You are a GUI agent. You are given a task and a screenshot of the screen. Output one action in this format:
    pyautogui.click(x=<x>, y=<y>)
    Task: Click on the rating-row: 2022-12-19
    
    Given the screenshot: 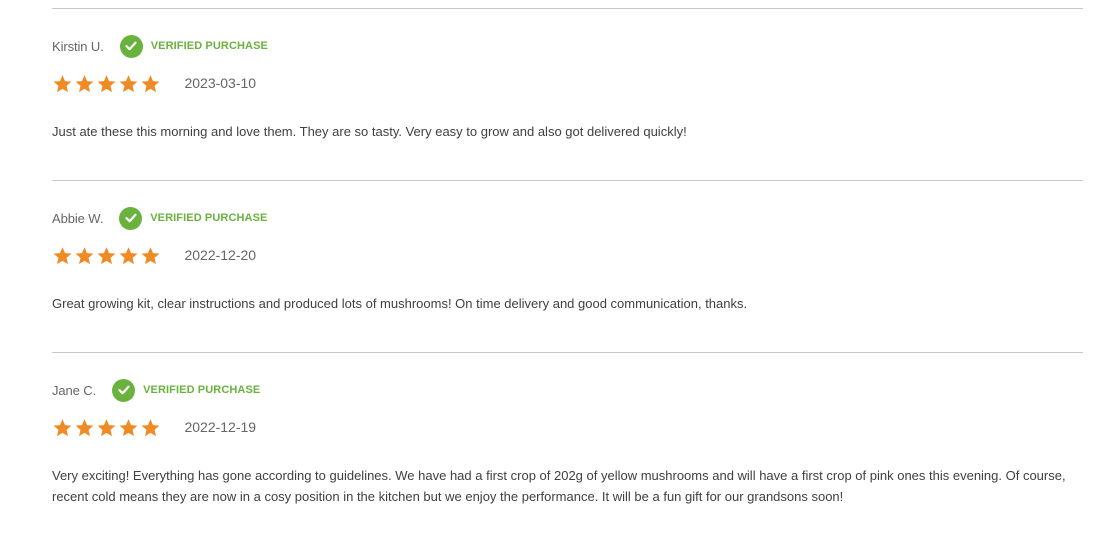 What is the action you would take?
    pyautogui.click(x=154, y=427)
    